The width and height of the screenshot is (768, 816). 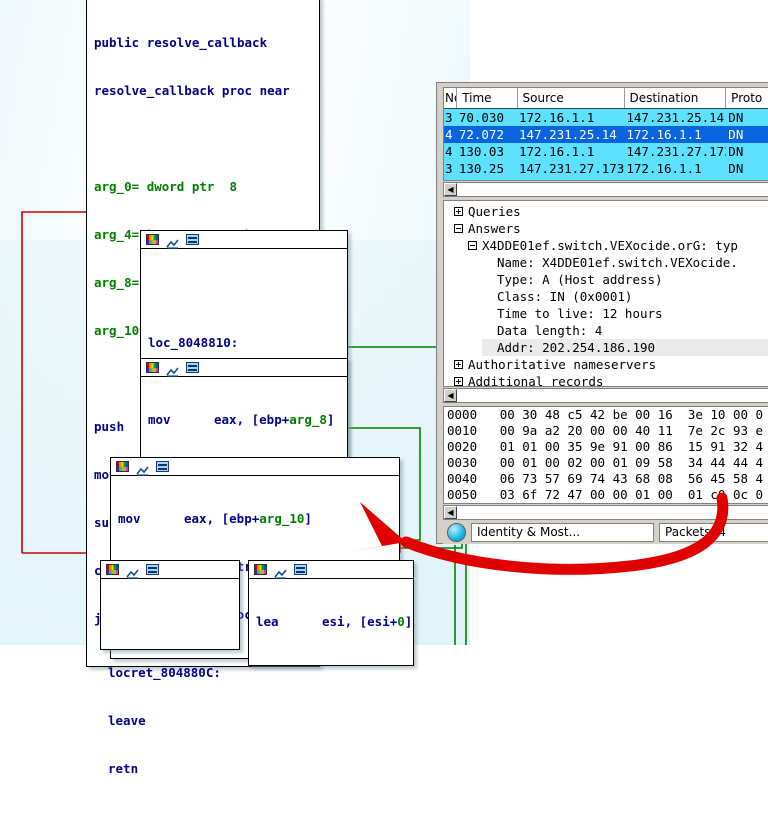 What do you see at coordinates (334, 621) in the screenshot?
I see `nop-block-code: lea esi, [esi+0]` at bounding box center [334, 621].